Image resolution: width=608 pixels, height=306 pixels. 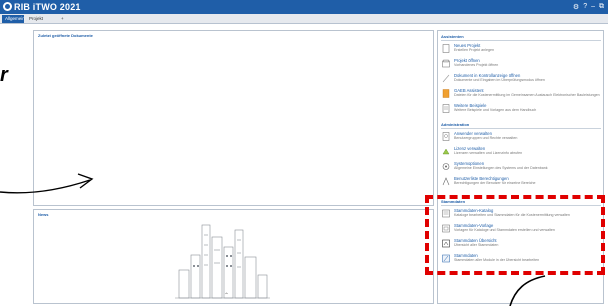 I want to click on users-icon, so click(x=446, y=136).